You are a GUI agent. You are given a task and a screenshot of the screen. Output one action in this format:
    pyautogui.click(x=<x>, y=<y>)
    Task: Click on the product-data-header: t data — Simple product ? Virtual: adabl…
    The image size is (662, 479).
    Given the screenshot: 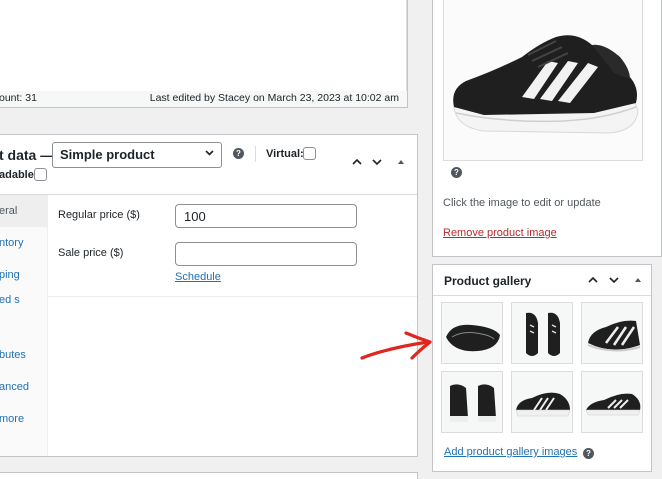 What is the action you would take?
    pyautogui.click(x=208, y=165)
    